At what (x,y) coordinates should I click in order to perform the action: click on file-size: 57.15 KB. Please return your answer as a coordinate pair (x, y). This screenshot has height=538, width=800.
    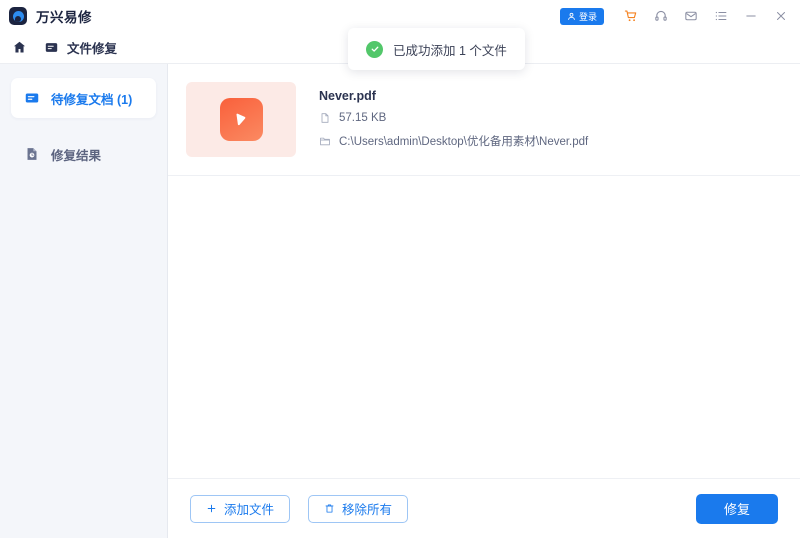
    Looking at the image, I should click on (363, 117).